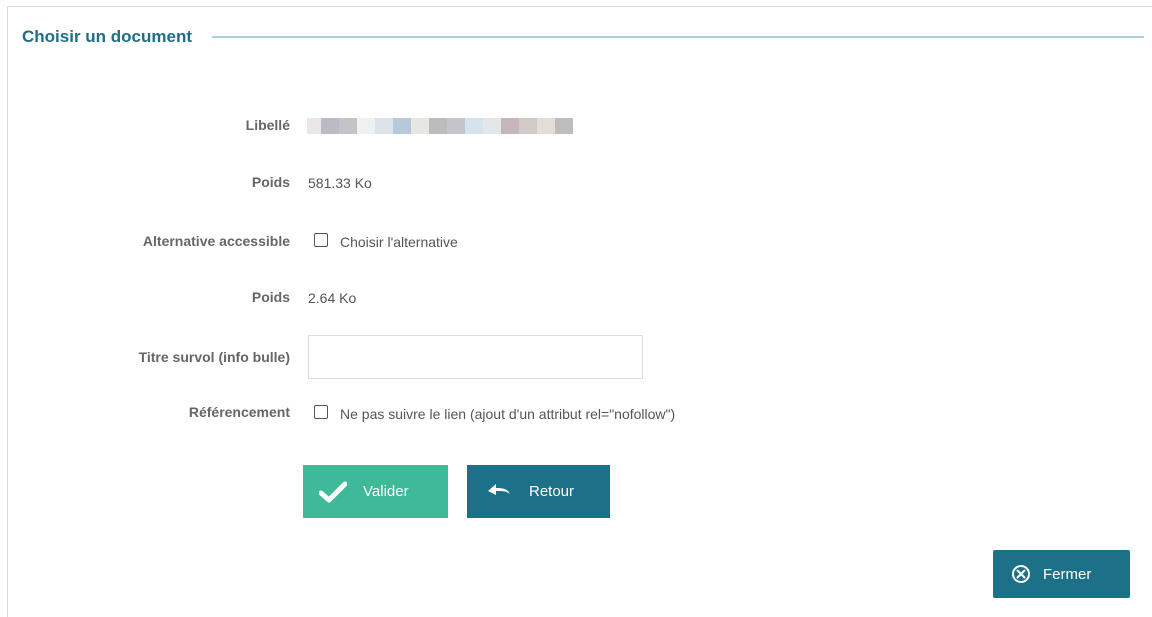 The width and height of the screenshot is (1152, 617). I want to click on fermer-button: Fermer, so click(1061, 574).